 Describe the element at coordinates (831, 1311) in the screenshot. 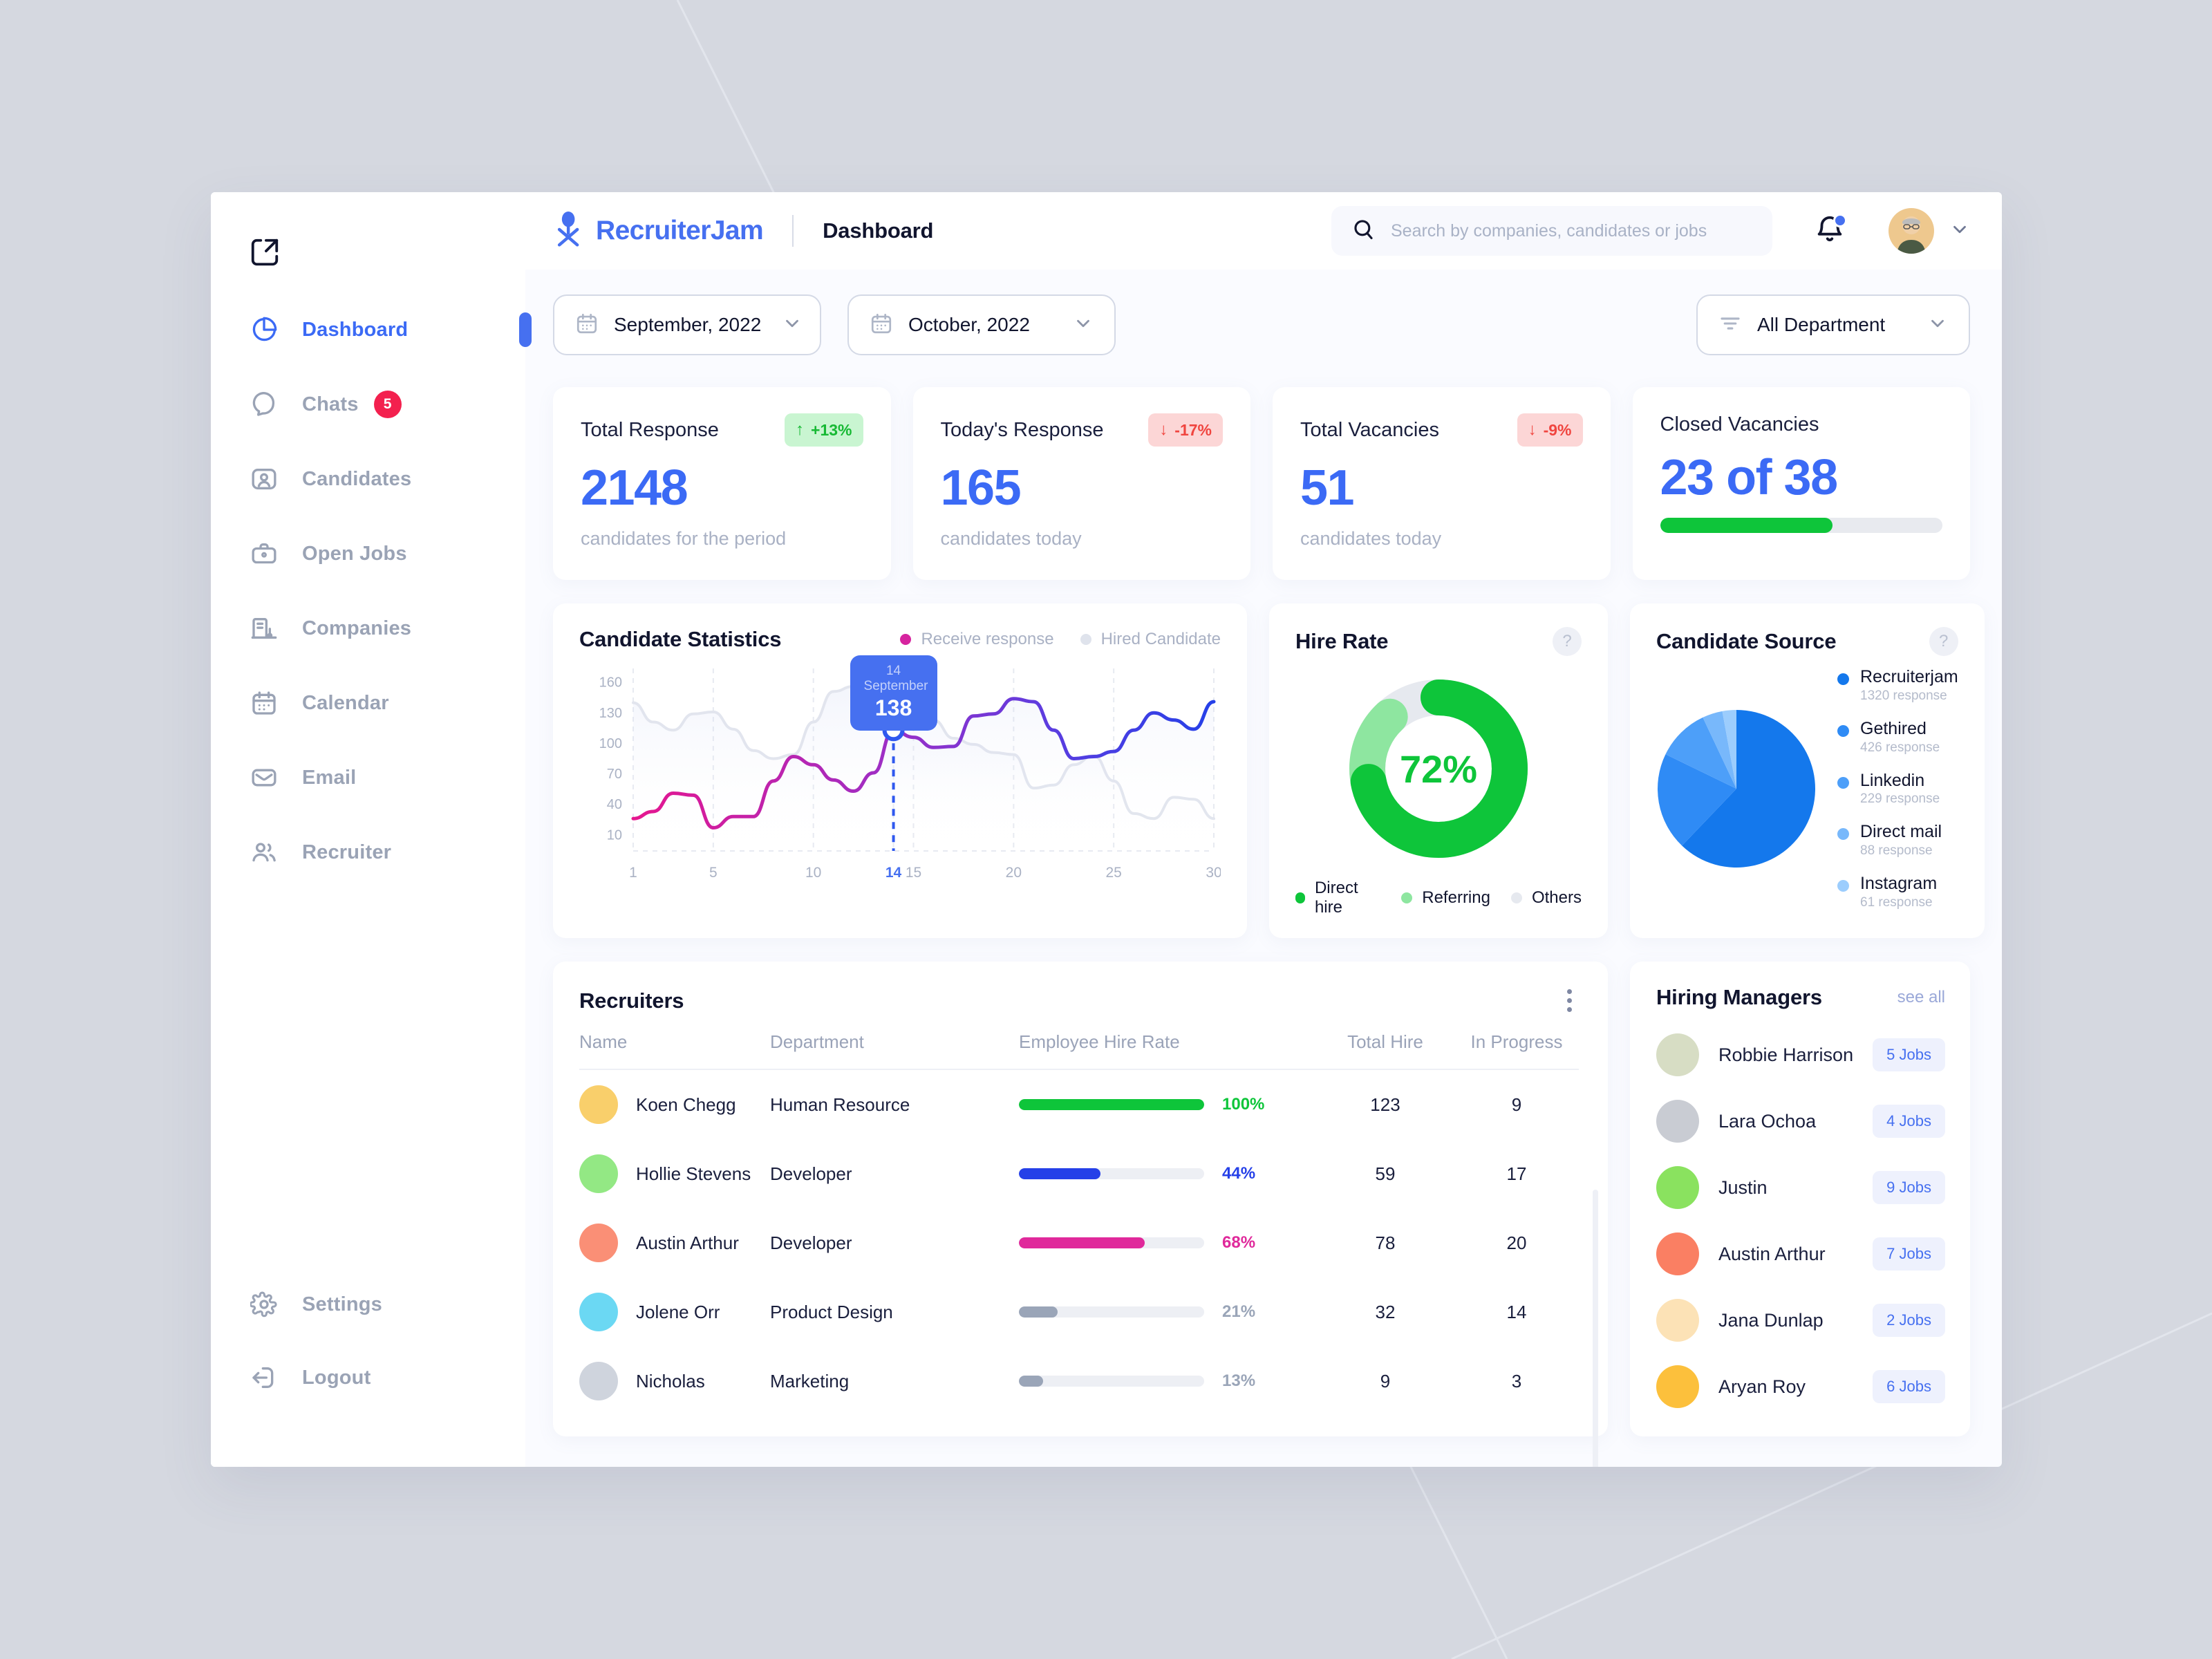

I see `cell-department: Product Design` at that location.